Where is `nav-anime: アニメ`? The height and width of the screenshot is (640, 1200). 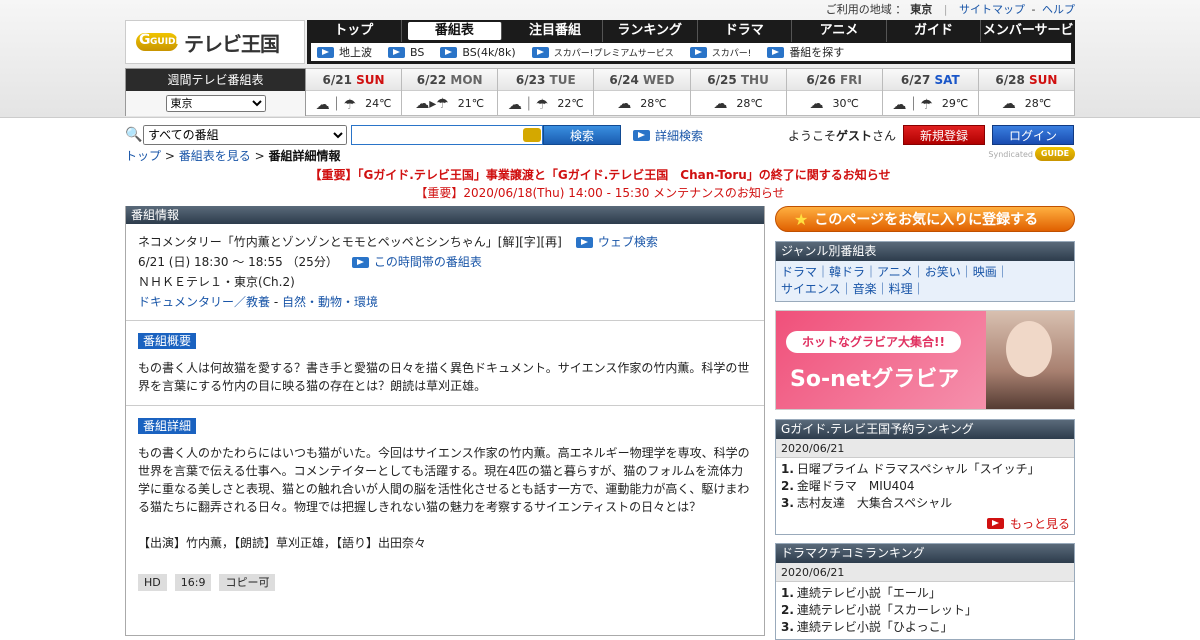 nav-anime: アニメ is located at coordinates (839, 31).